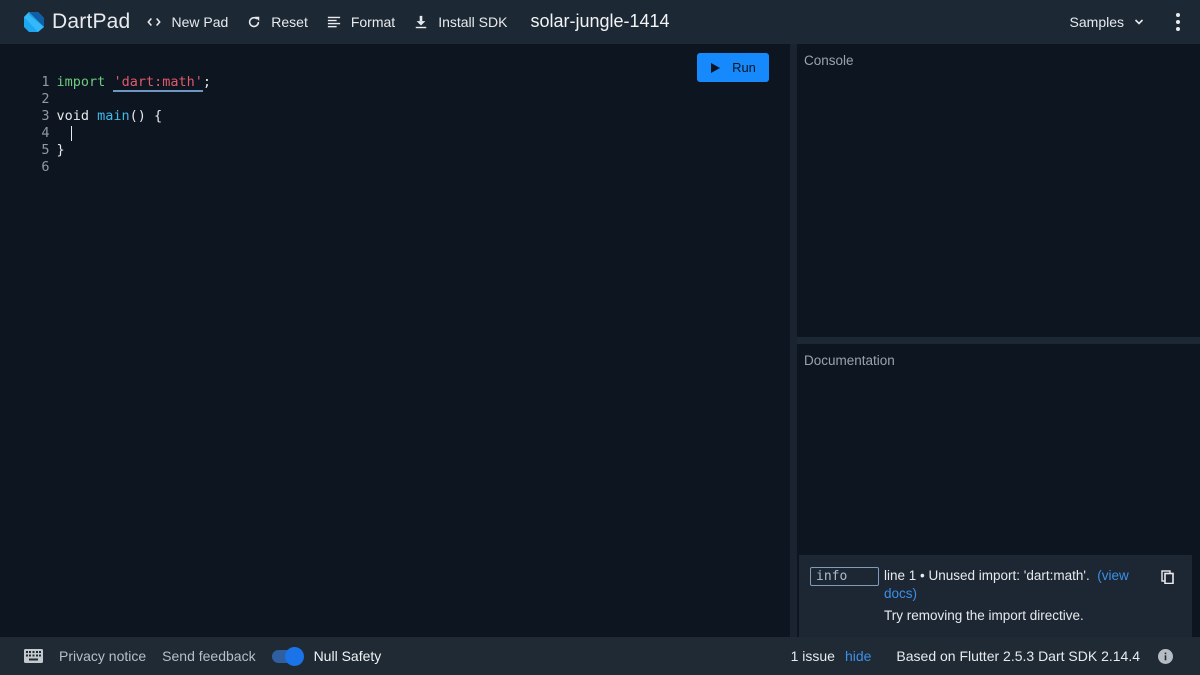 The image size is (1200, 675). I want to click on sdk-version-info: Based on Flutter 2.5.3 Dart SDK 2.14.4, so click(1018, 656).